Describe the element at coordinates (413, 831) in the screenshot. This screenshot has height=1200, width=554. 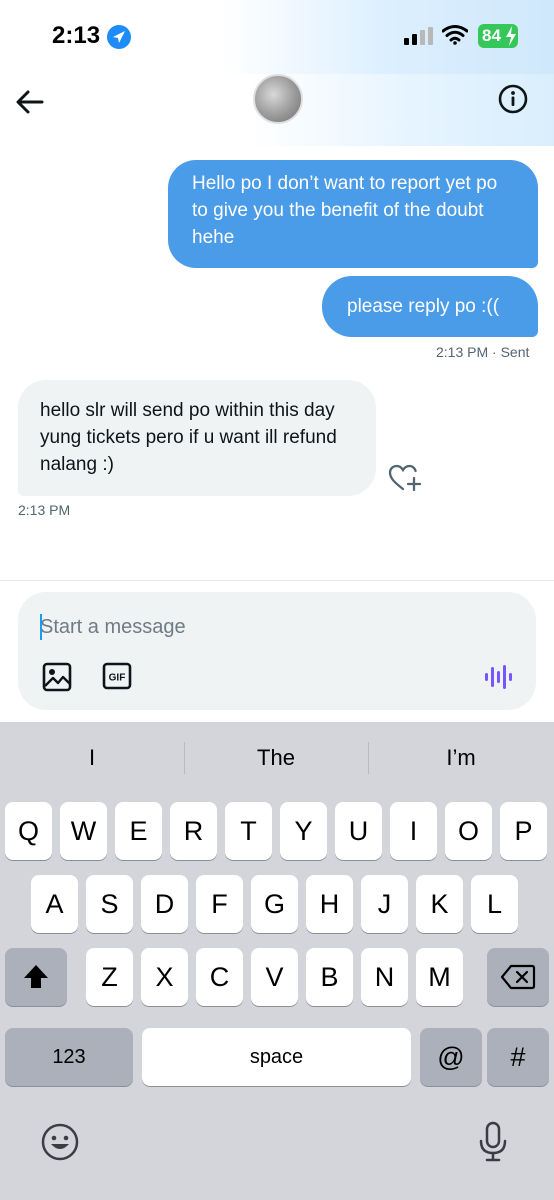
I see `key-i: I` at that location.